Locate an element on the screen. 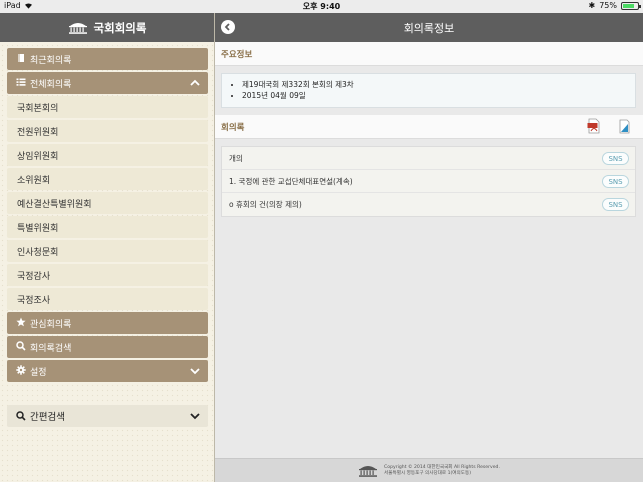  minutes-row: 1. 국정에 관한 교섭단체대표연설(계속) SNS is located at coordinates (428, 181).